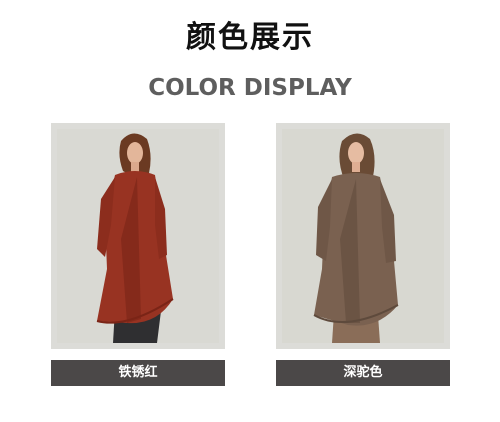 The height and width of the screenshot is (422, 500). I want to click on color-display-title: 颜色展示, so click(250, 37).